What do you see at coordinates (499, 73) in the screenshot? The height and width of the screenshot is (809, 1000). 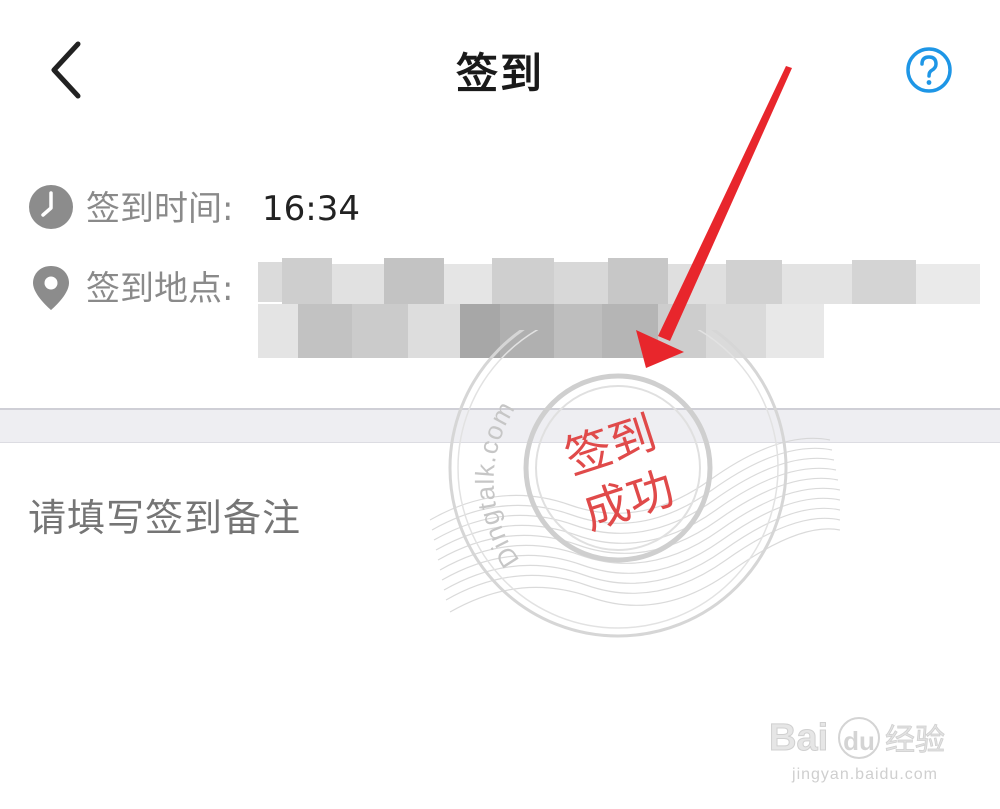 I see `page-title: 签到` at bounding box center [499, 73].